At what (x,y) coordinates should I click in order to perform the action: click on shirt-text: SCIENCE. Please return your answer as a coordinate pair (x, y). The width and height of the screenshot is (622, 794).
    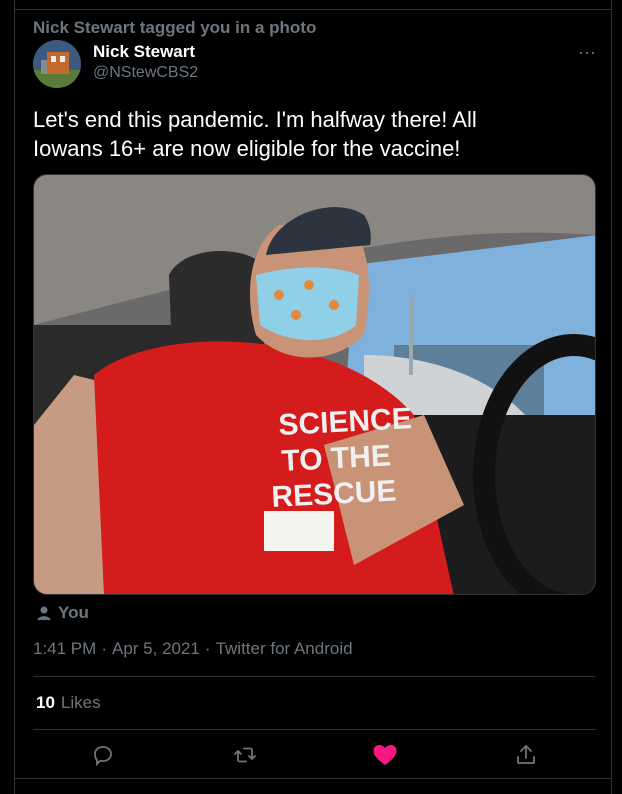
    Looking at the image, I should click on (345, 422).